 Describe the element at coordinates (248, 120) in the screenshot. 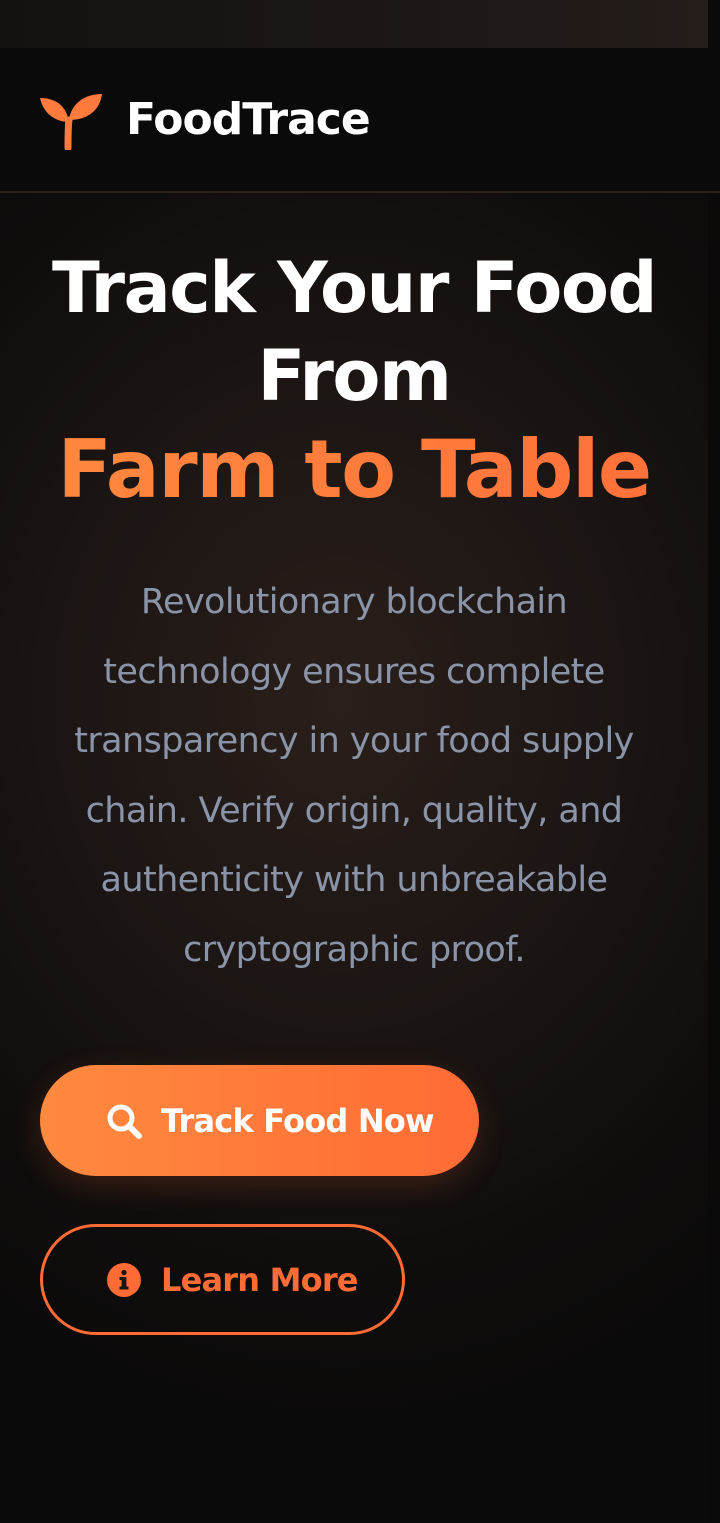

I see `brand-name: FoodTrace` at that location.